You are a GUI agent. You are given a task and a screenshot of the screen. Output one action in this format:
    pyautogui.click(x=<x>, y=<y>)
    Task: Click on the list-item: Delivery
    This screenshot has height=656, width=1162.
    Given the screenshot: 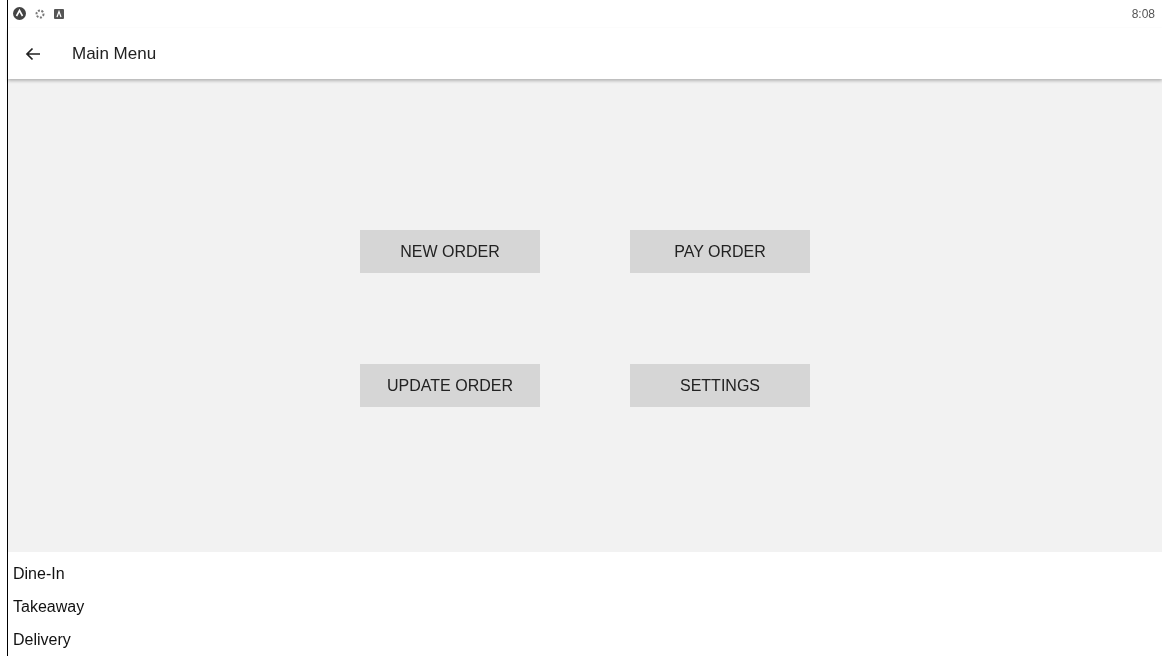 What is the action you would take?
    pyautogui.click(x=585, y=639)
    